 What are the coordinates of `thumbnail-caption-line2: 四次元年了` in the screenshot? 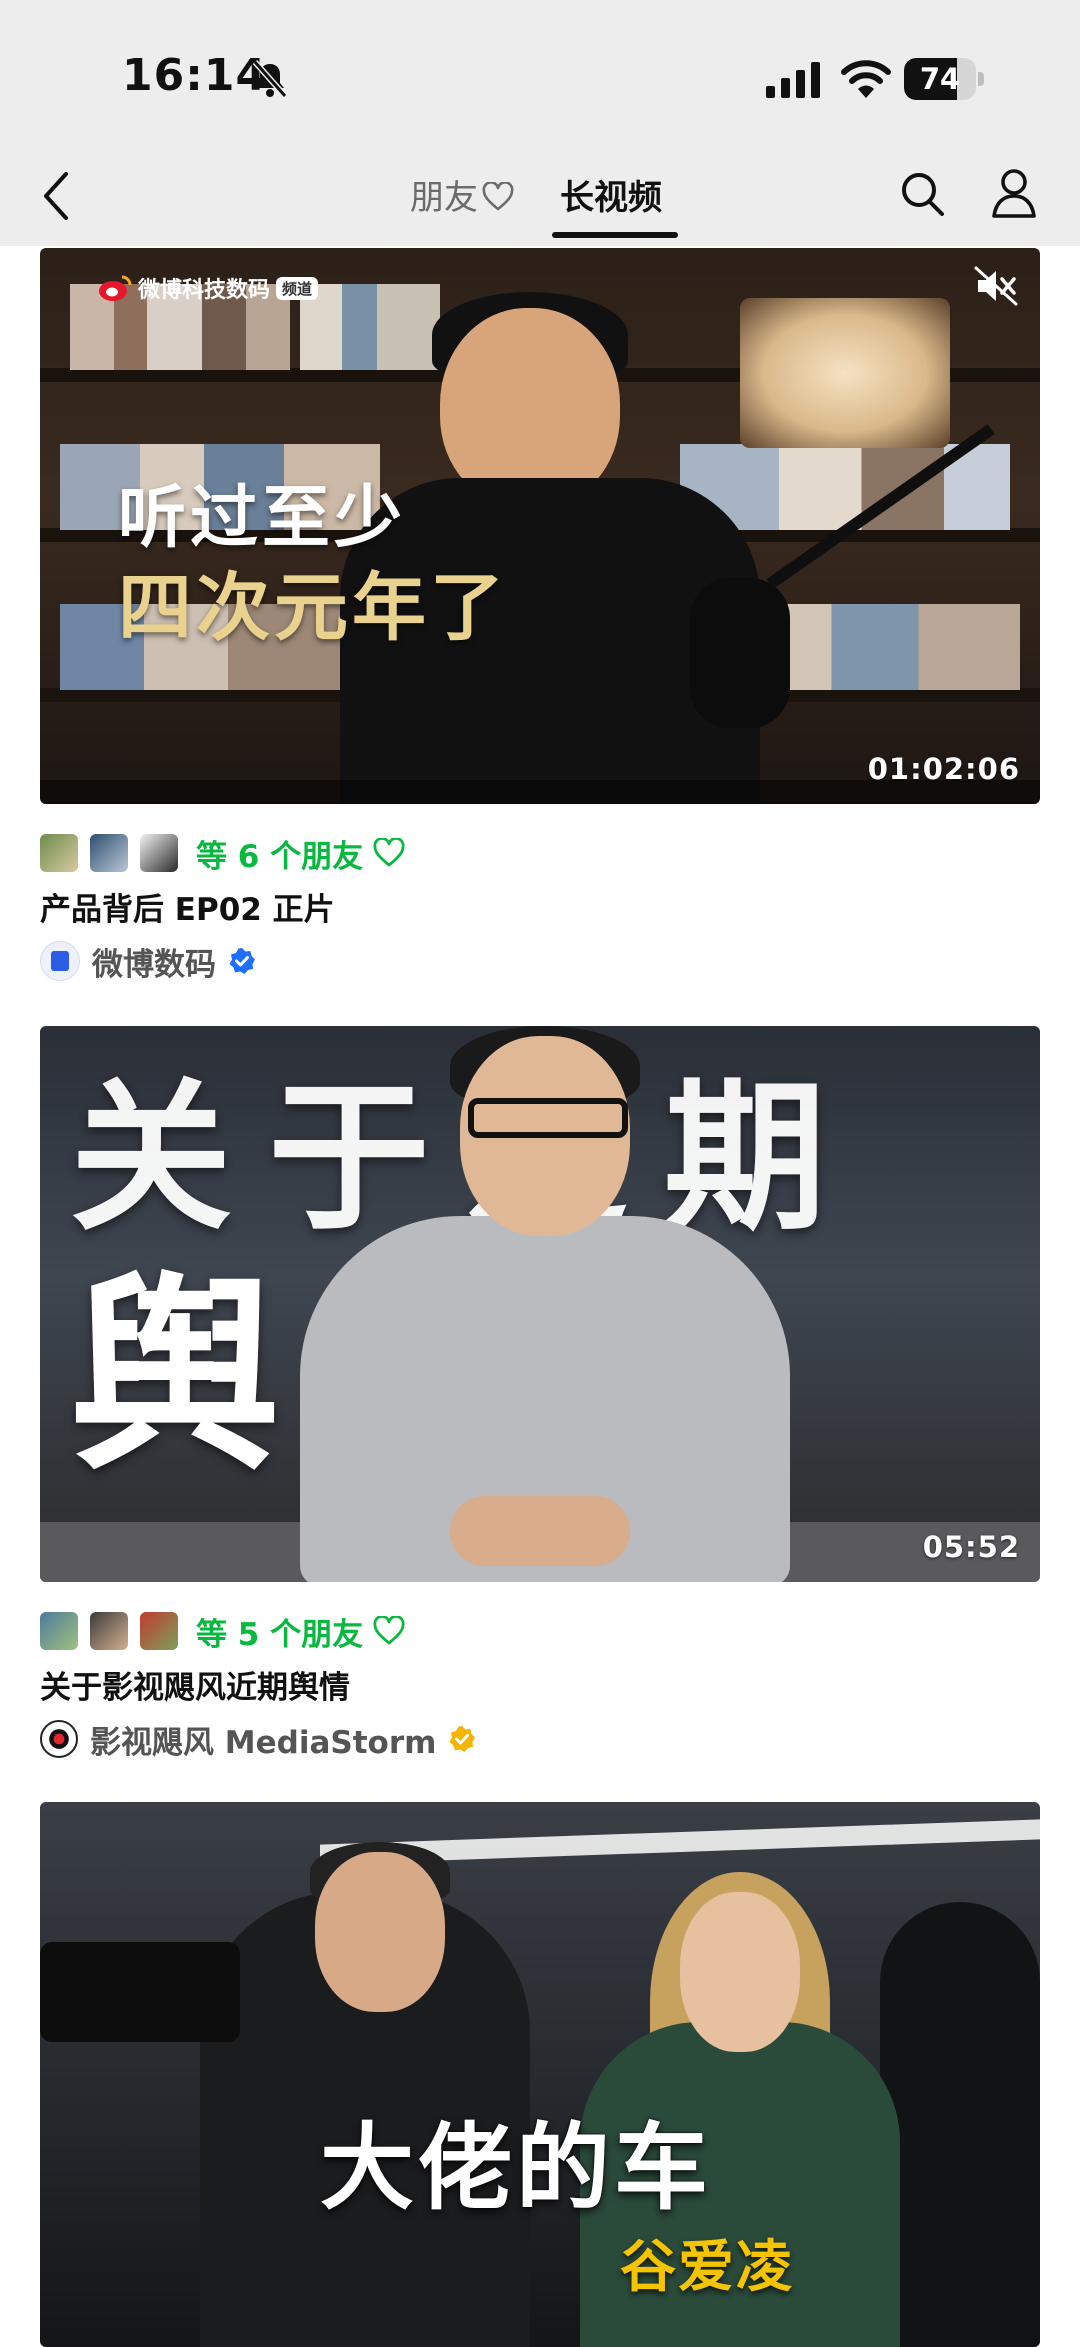 It's located at (313, 608).